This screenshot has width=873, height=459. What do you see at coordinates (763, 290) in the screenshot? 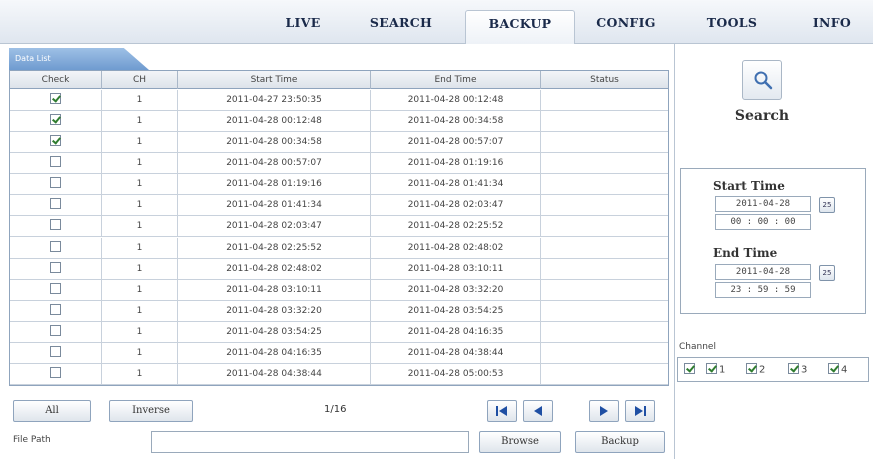
I see `end-time-field: 23 : 59 : 59` at bounding box center [763, 290].